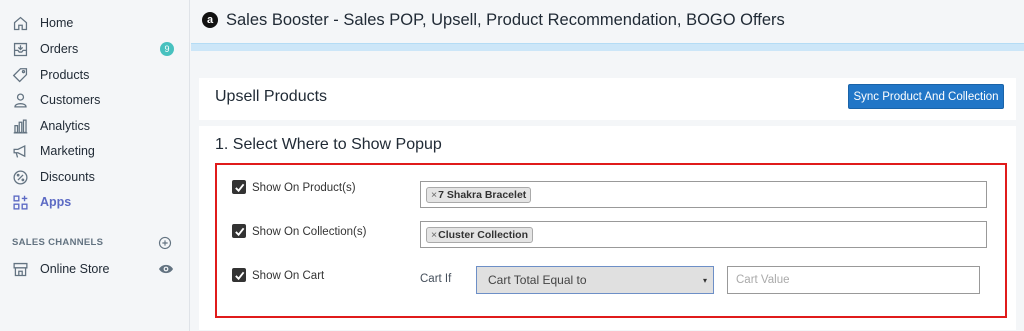  Describe the element at coordinates (20, 75) in the screenshot. I see `tag-icon` at that location.